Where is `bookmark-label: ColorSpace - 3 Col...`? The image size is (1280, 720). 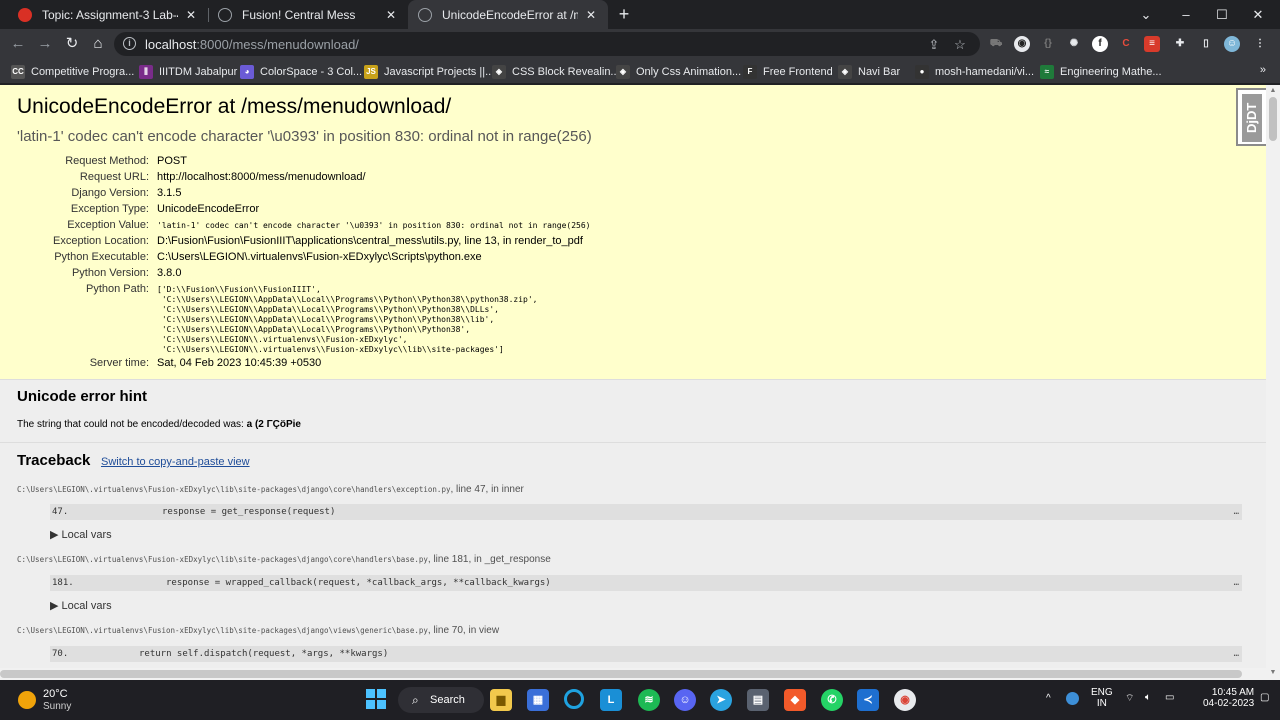 bookmark-label: ColorSpace - 3 Col... is located at coordinates (311, 71).